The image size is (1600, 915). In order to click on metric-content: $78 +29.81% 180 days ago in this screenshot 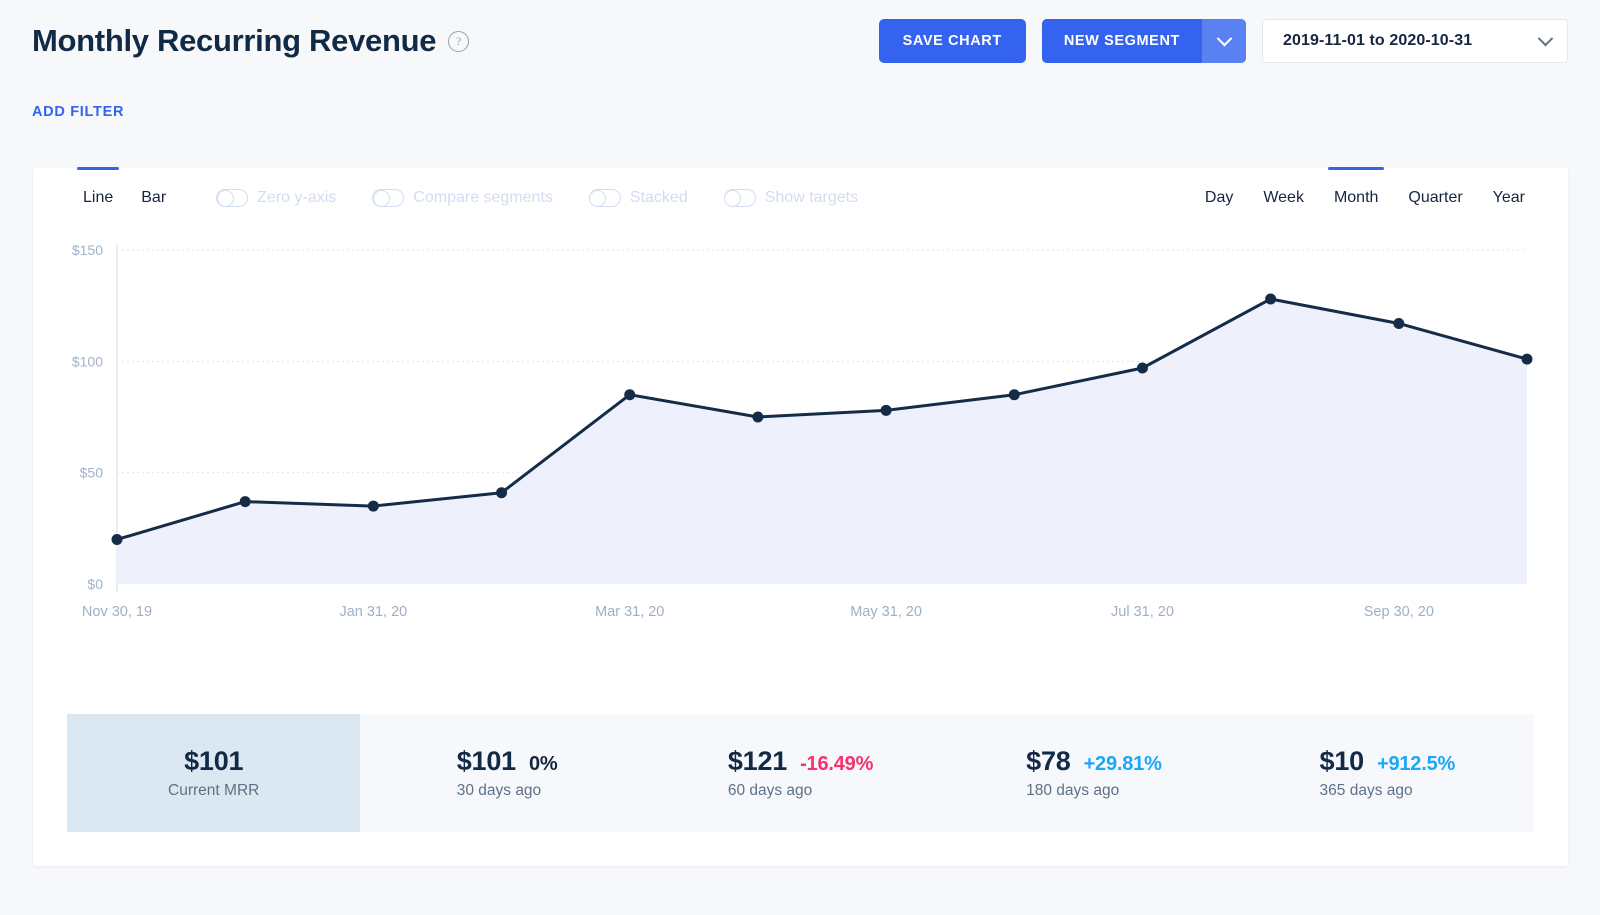, I will do `click(1094, 773)`.